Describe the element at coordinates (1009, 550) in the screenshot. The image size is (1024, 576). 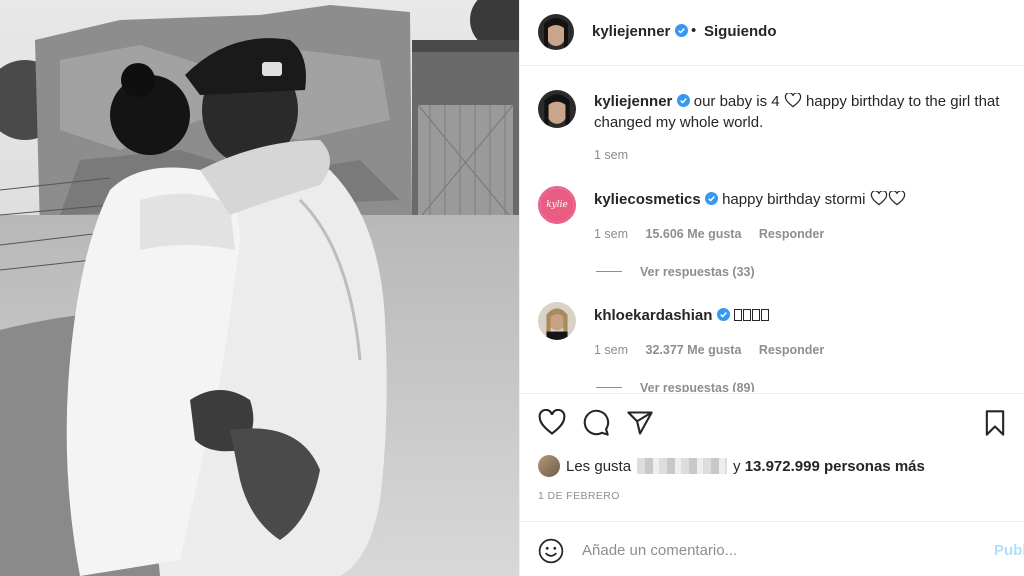
I see `publish-button: Publicar` at that location.